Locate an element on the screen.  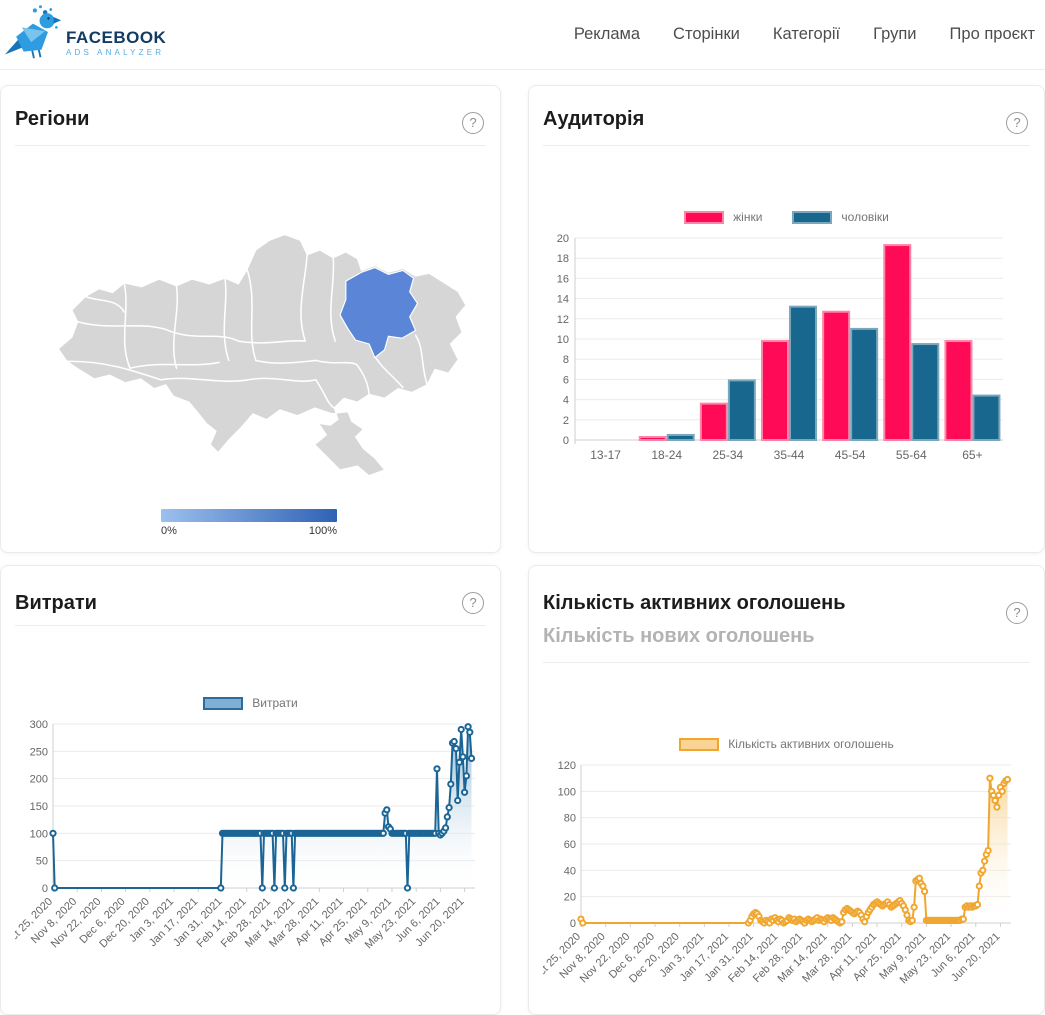
svg-text: 8 is located at coordinates (566, 360).